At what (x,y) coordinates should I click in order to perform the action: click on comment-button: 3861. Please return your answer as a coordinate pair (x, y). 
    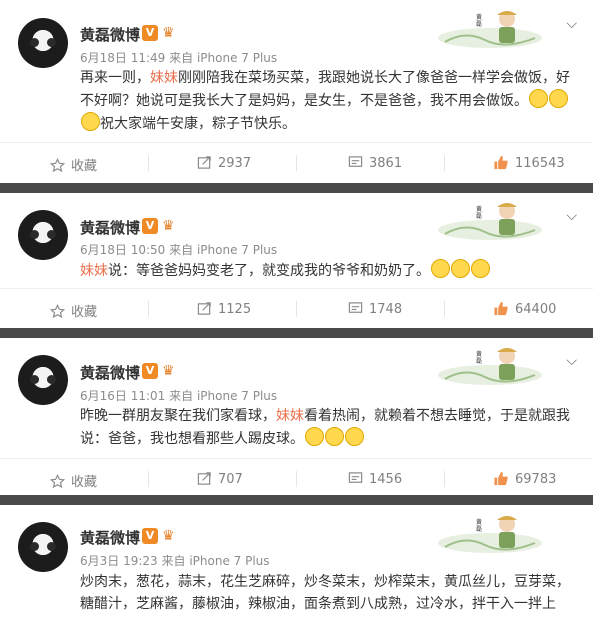
    Looking at the image, I should click on (375, 163).